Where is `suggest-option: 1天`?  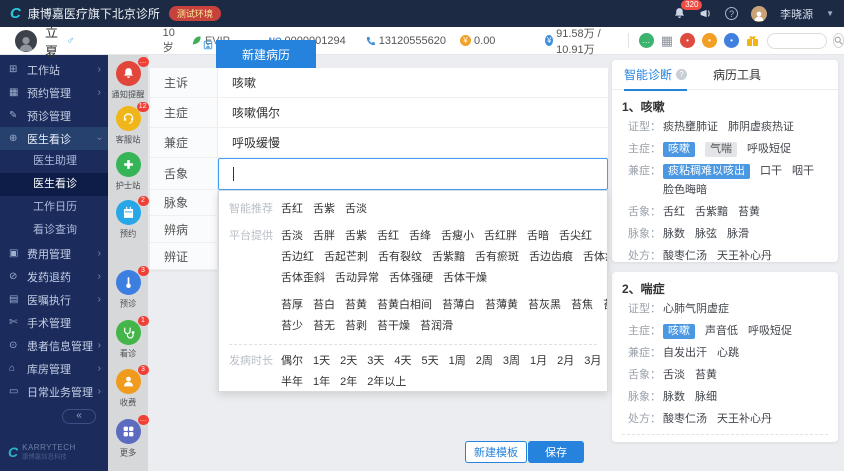 suggest-option: 1天 is located at coordinates (321, 361).